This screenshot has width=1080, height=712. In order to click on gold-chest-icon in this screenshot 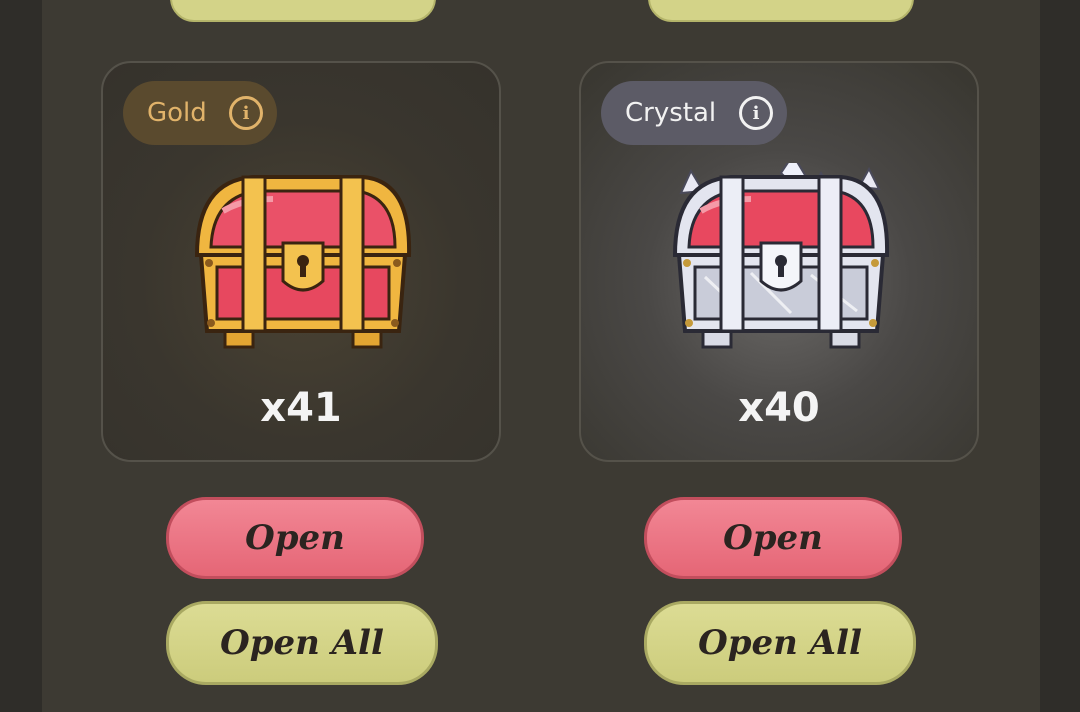, I will do `click(303, 262)`.